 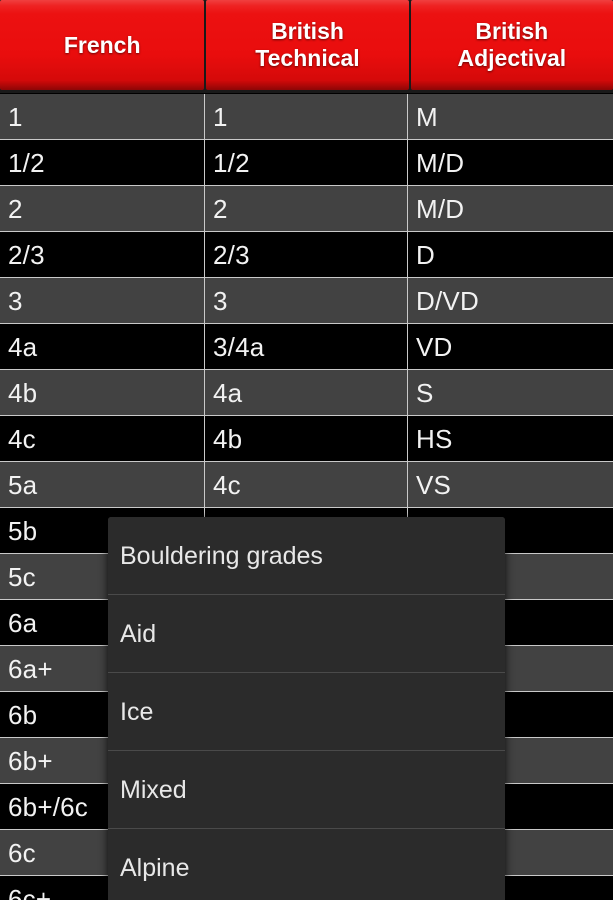 I want to click on table-row: 3 3 D/VD, so click(x=306, y=301).